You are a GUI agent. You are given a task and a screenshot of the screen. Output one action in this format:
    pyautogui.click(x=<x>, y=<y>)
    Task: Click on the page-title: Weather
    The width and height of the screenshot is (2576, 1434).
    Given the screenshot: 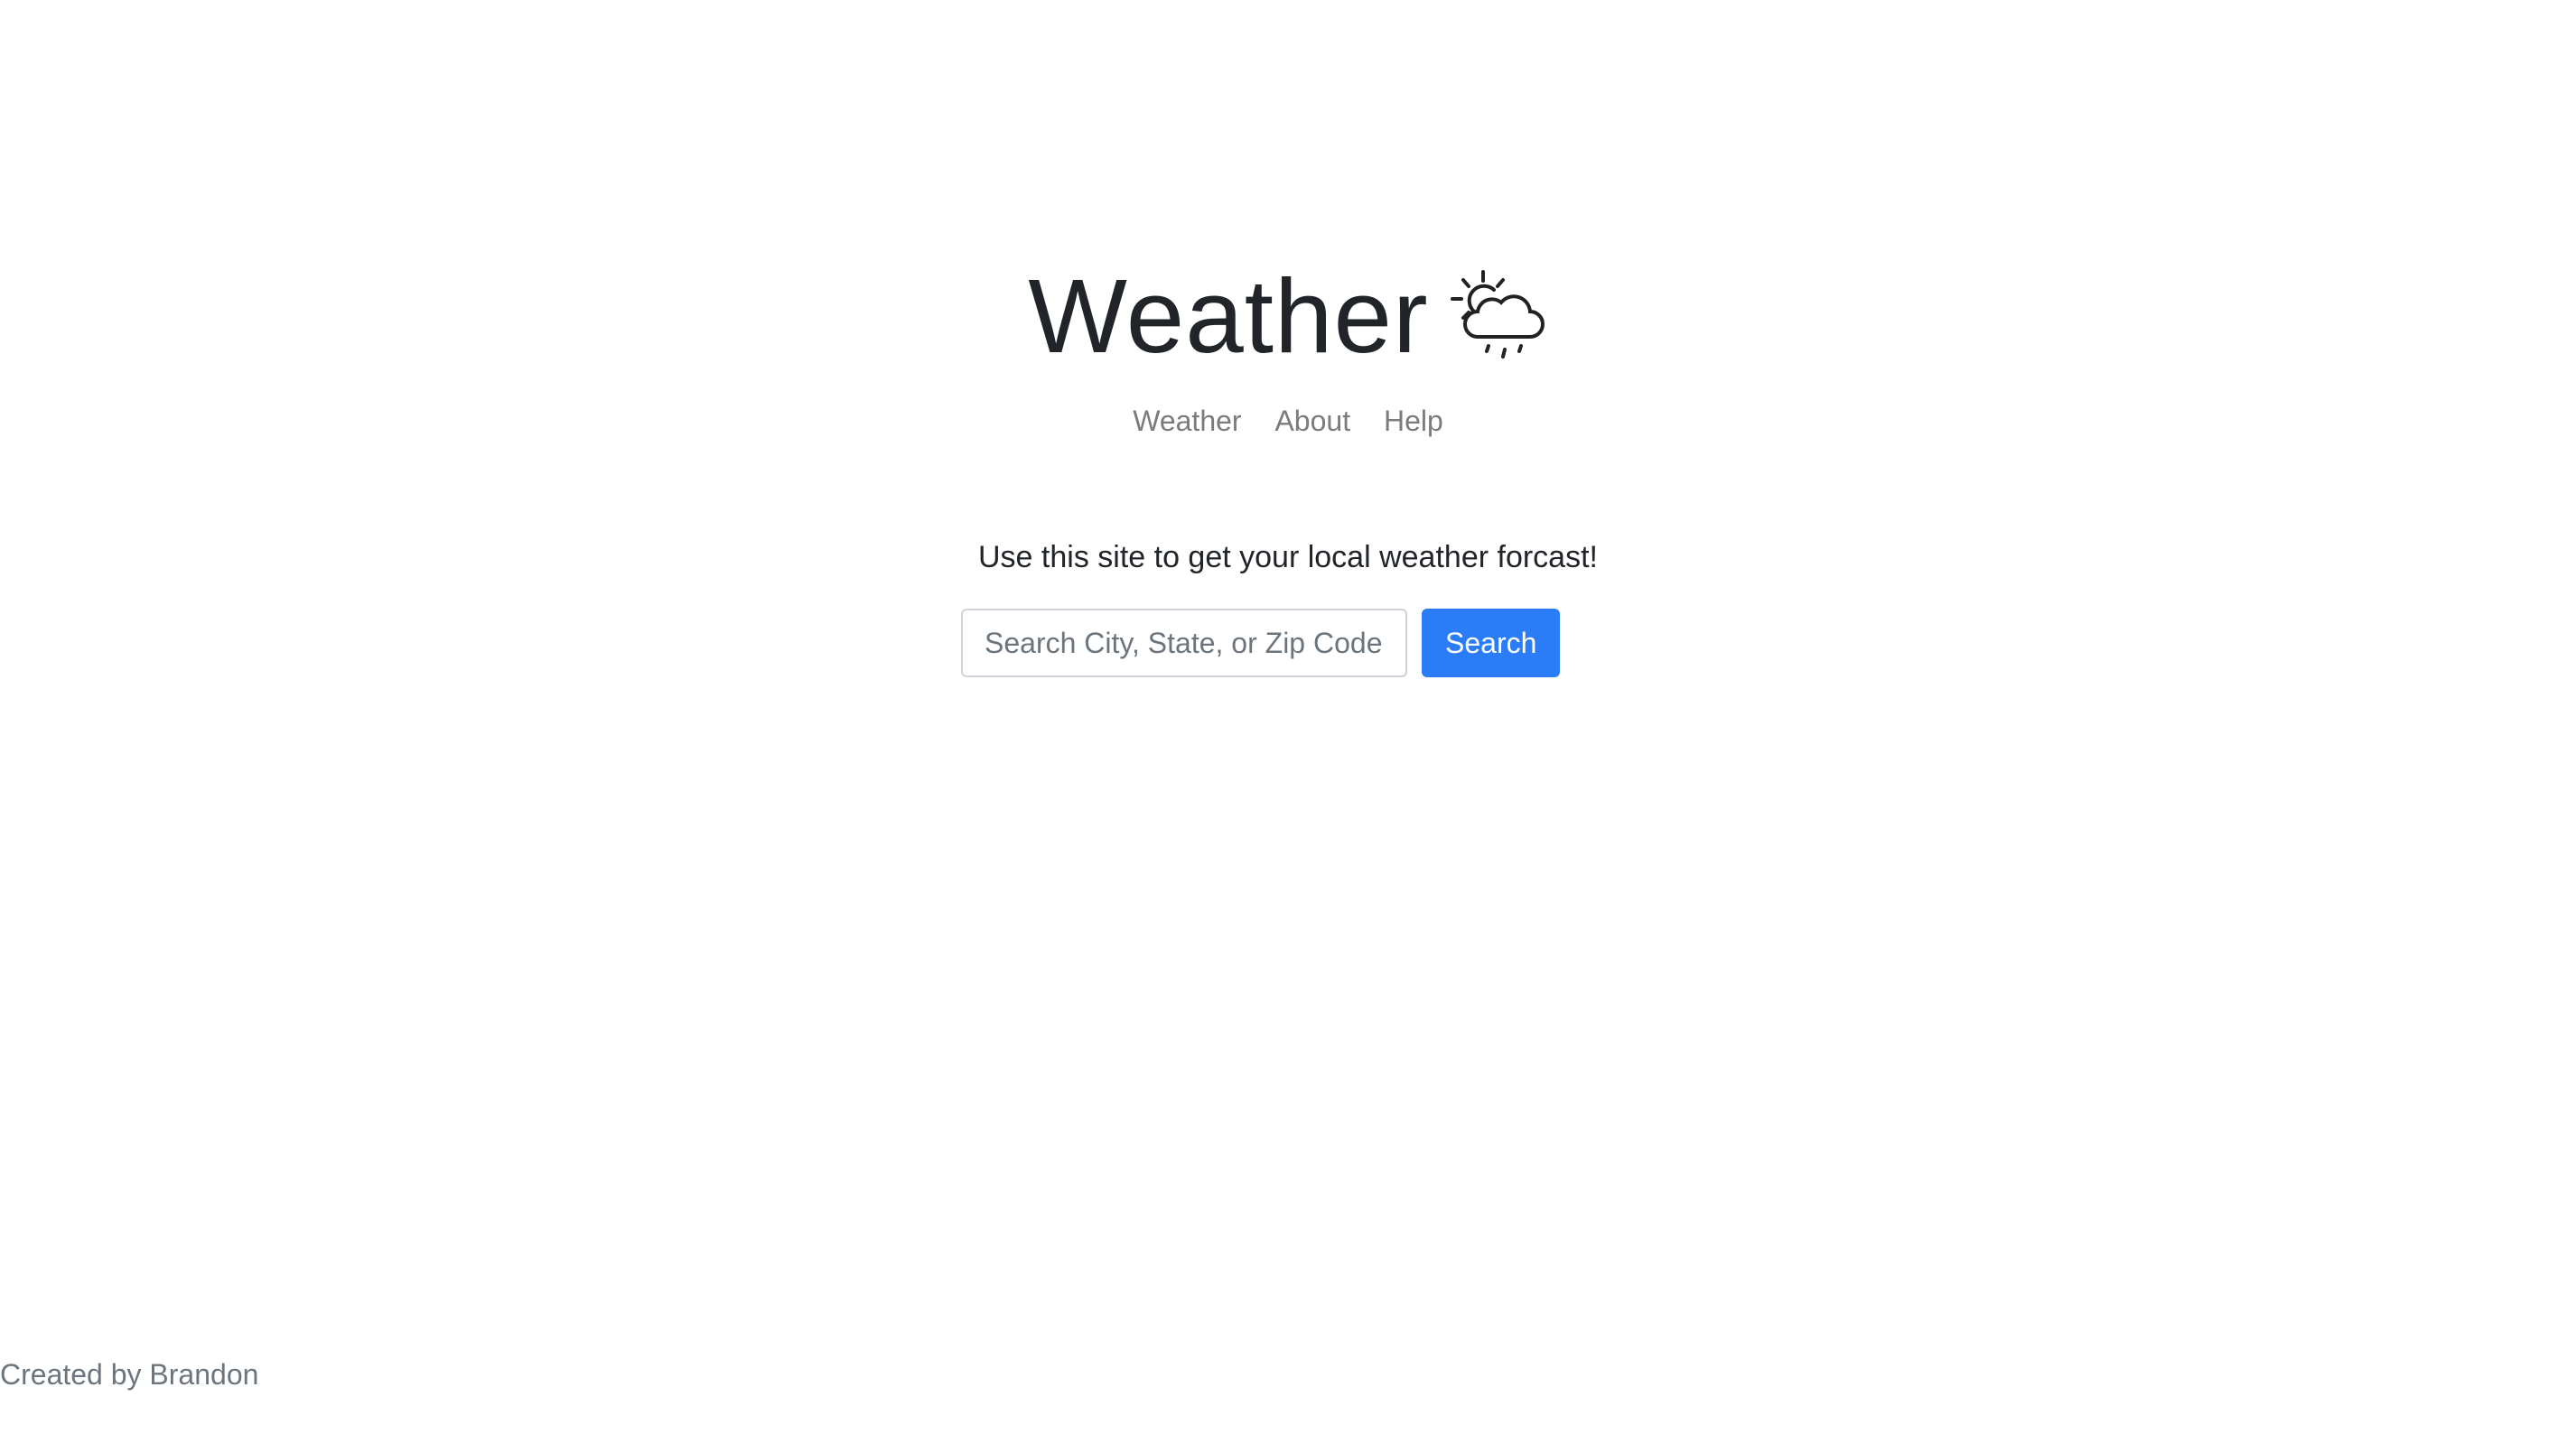 What is the action you would take?
    pyautogui.click(x=1228, y=316)
    